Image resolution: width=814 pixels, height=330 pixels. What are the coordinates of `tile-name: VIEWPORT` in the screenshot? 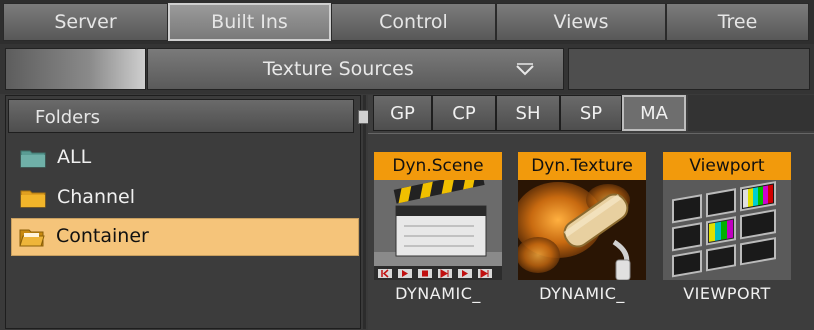 It's located at (727, 293).